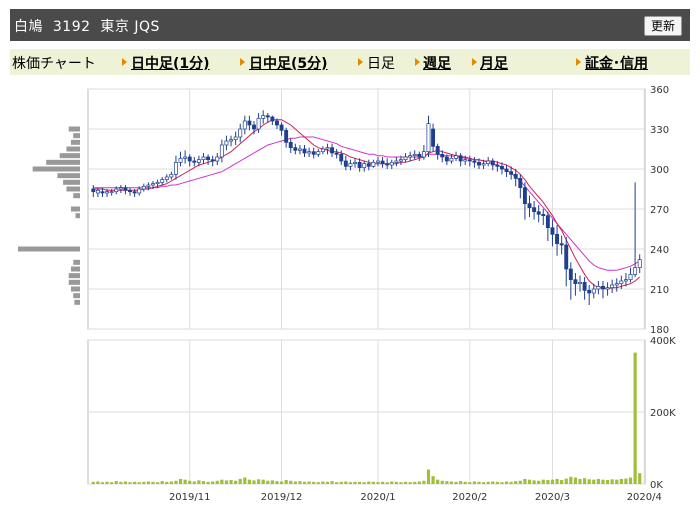  I want to click on x-tick-label: 2019/11, so click(190, 497).